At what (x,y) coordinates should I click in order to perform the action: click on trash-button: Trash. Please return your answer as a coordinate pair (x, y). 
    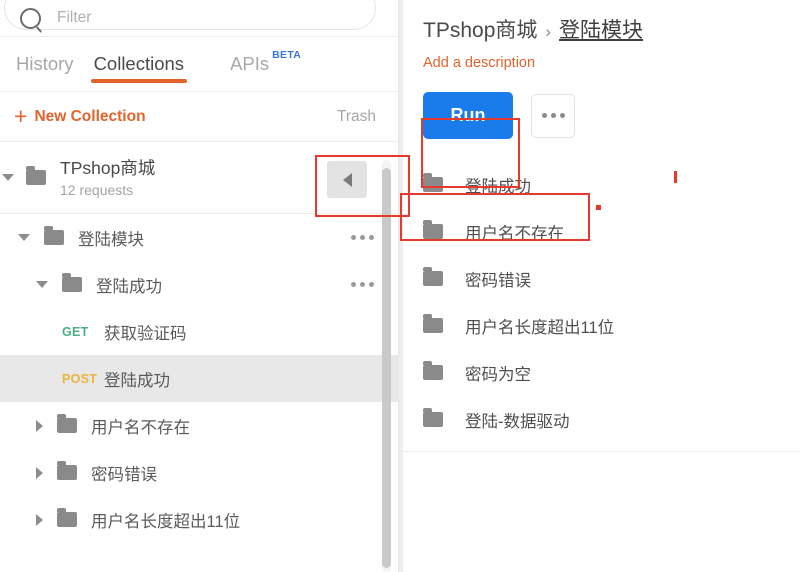
    Looking at the image, I should click on (356, 117).